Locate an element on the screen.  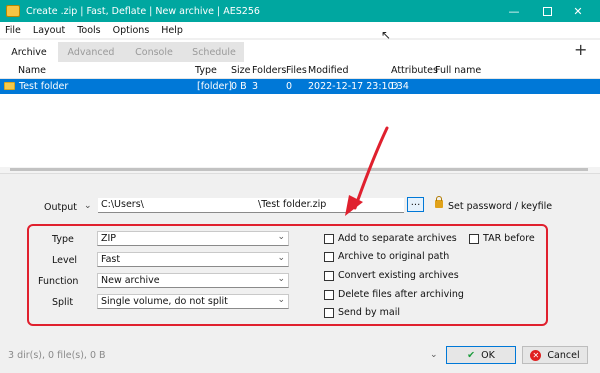
ok-button: ✔ OK is located at coordinates (481, 355).